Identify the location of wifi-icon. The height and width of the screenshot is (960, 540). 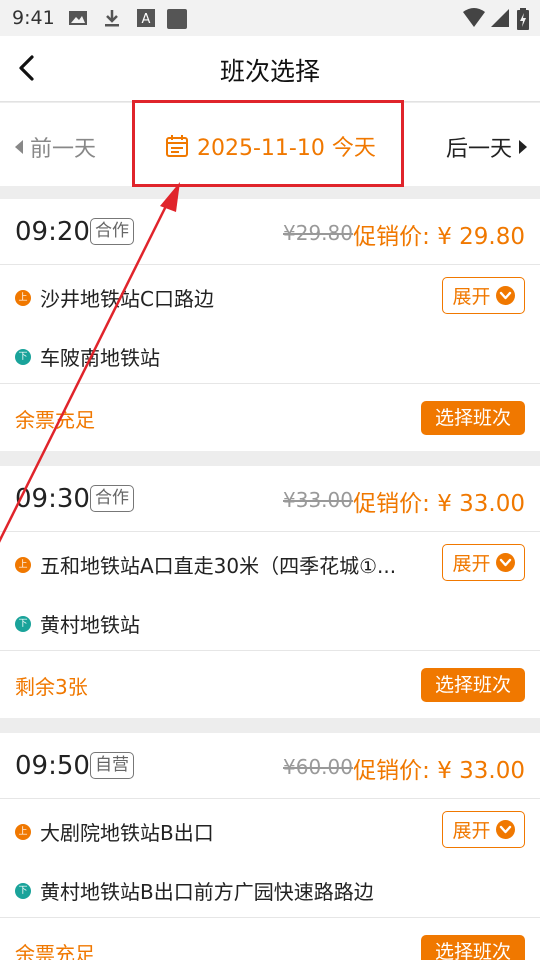
(474, 17).